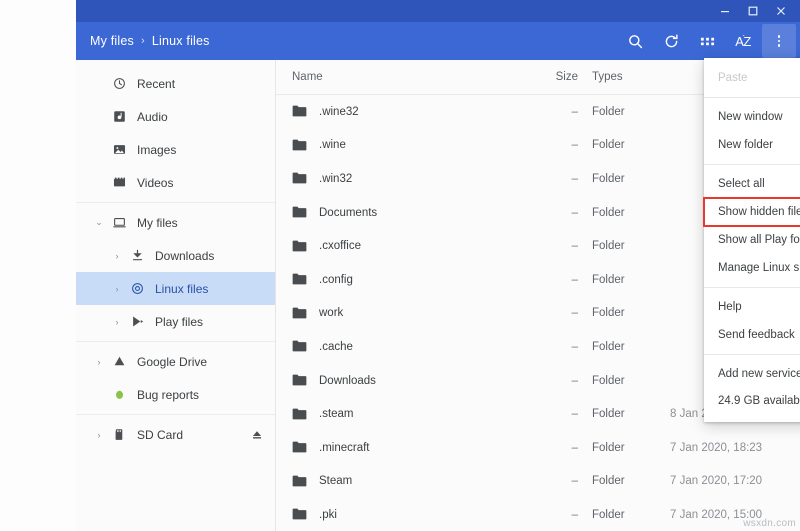  I want to click on play-store-icon, so click(137, 321).